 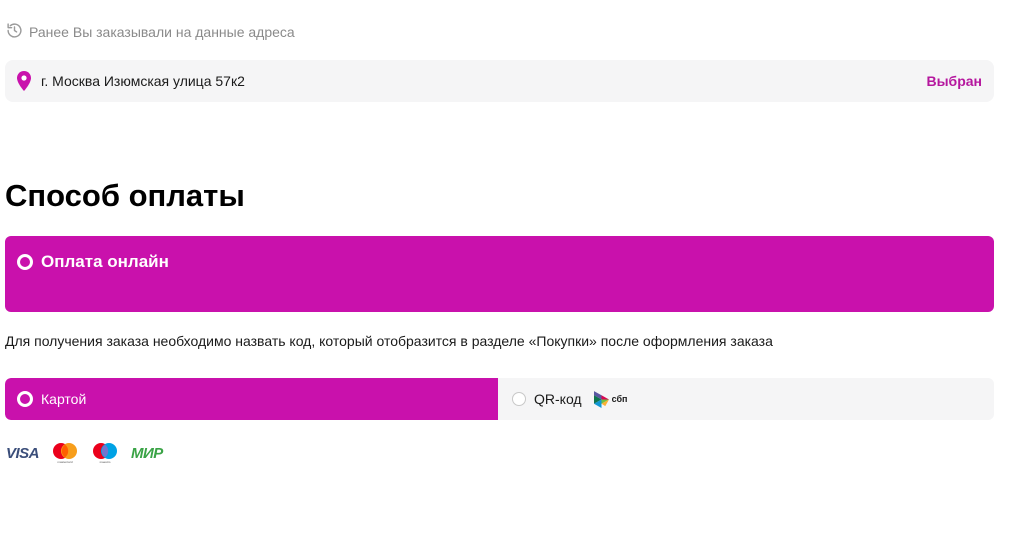 What do you see at coordinates (25, 262) in the screenshot?
I see `payment-online-radio` at bounding box center [25, 262].